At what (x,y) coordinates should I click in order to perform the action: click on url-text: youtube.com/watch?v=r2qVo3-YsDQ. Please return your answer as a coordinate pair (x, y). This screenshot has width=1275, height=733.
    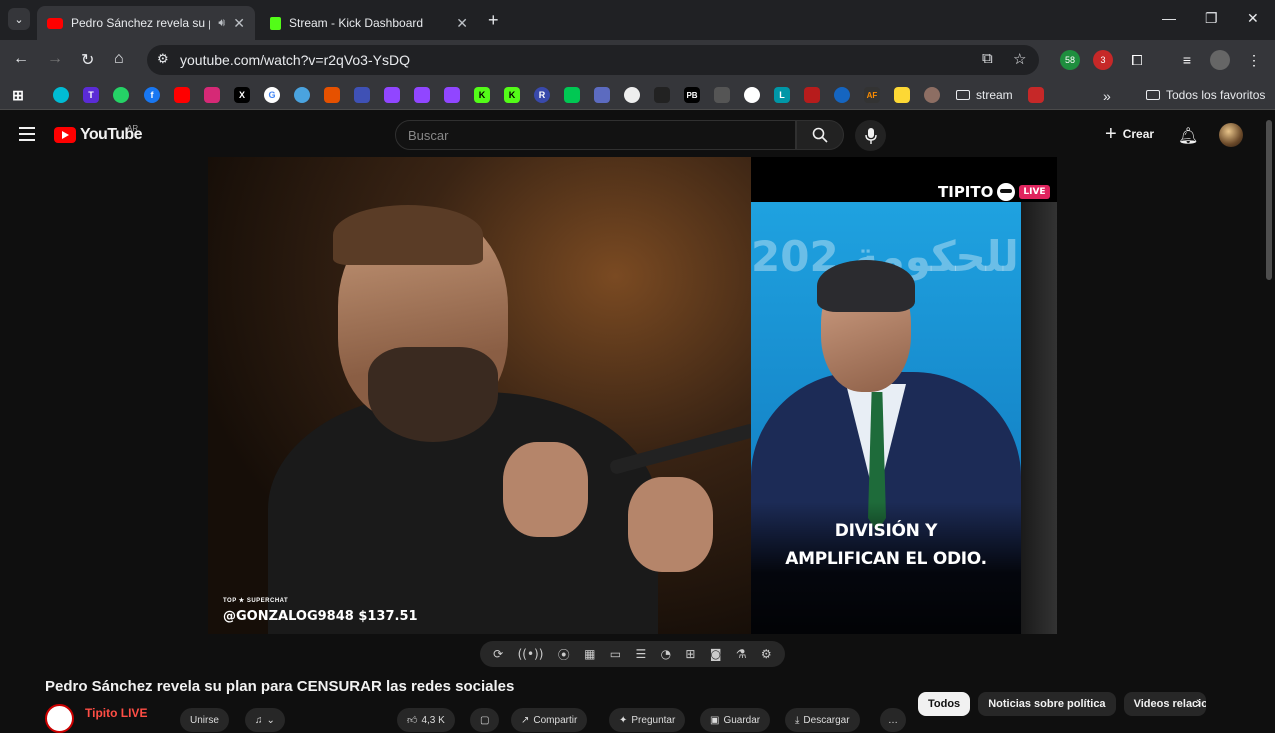
    Looking at the image, I should click on (295, 60).